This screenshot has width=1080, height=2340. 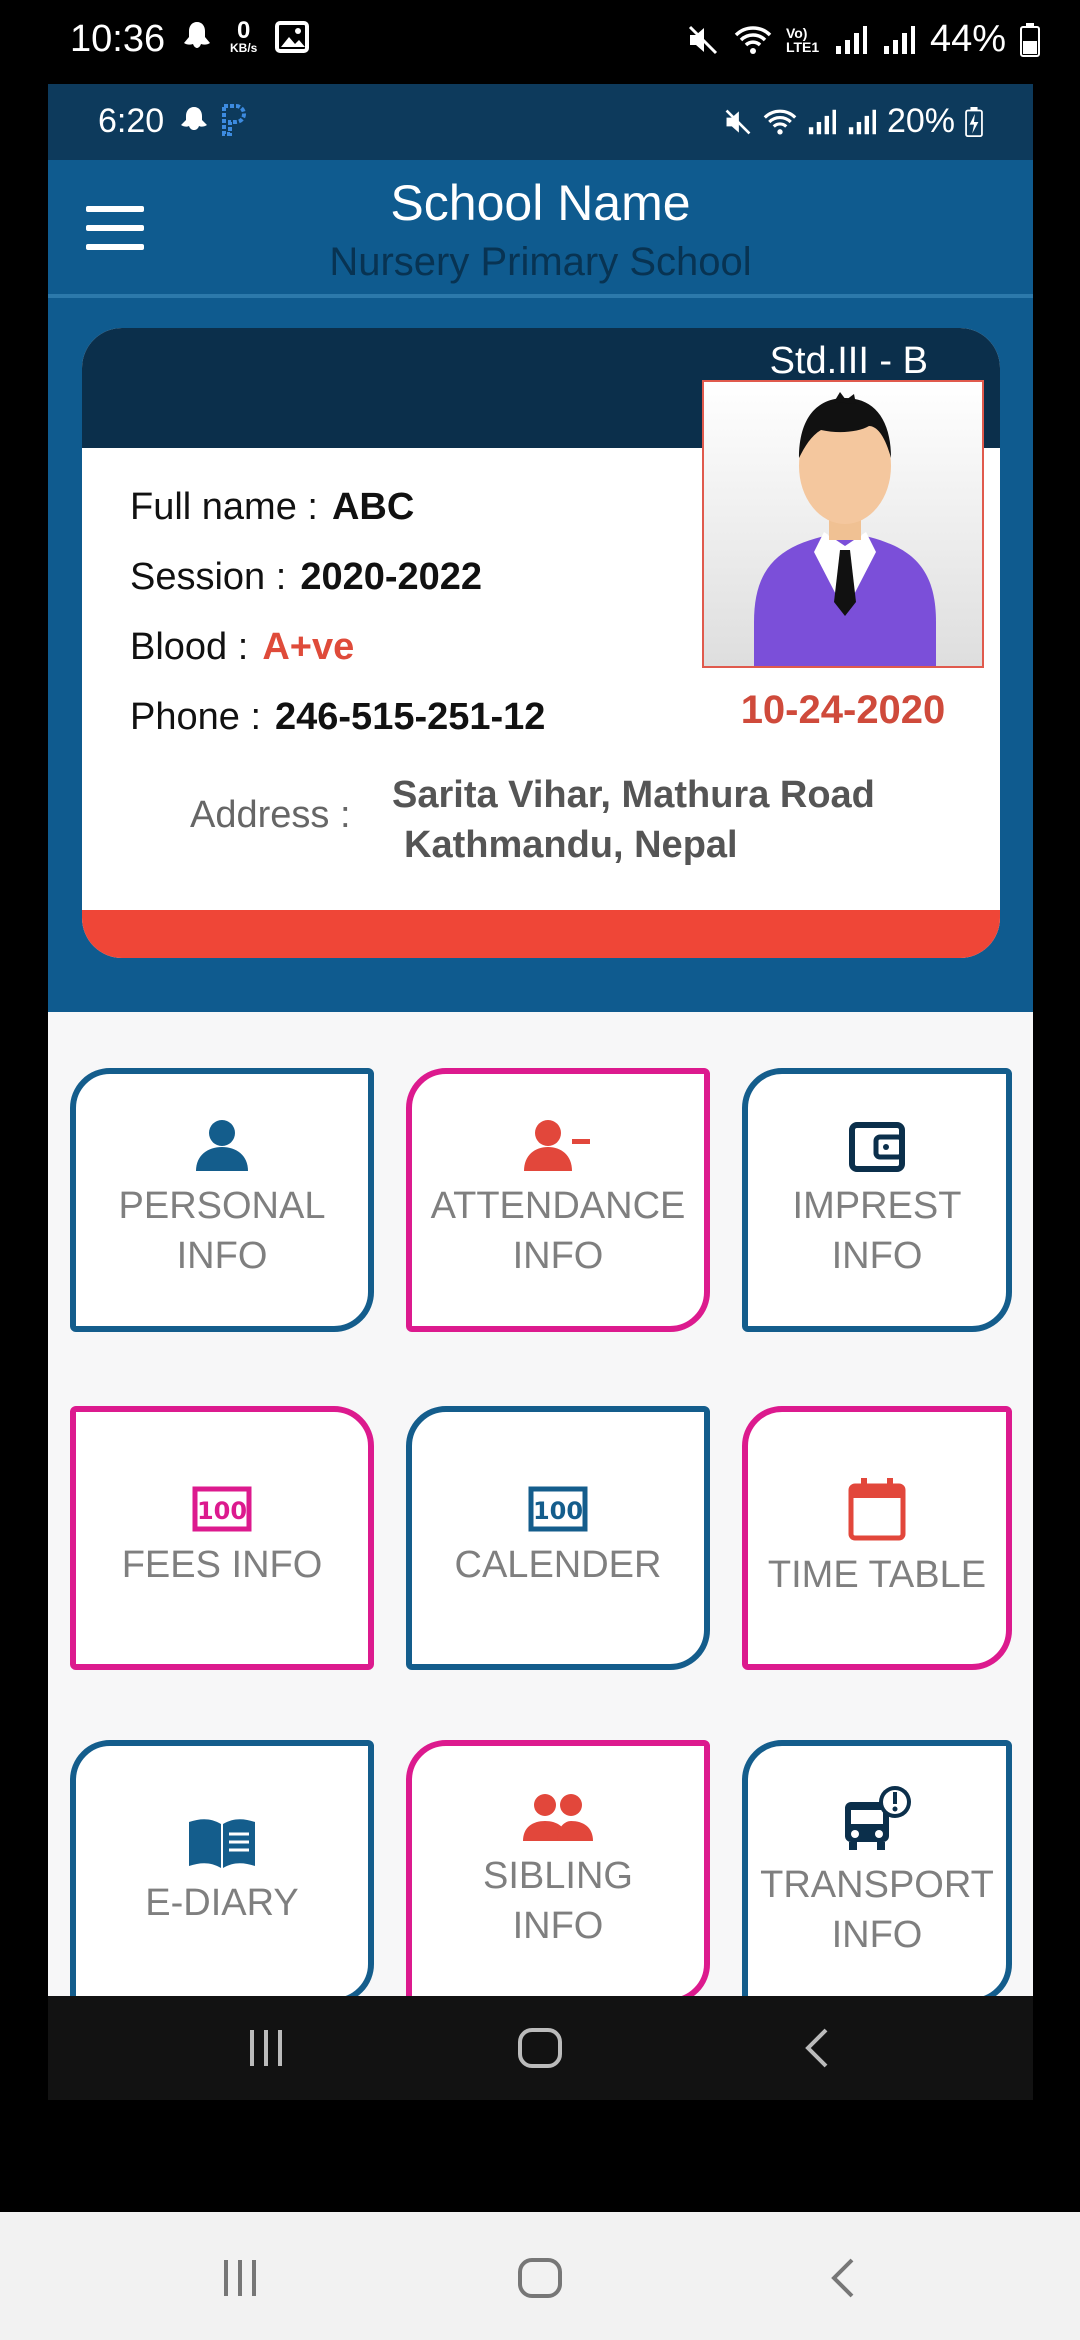 What do you see at coordinates (877, 1509) in the screenshot?
I see `calendar-icon` at bounding box center [877, 1509].